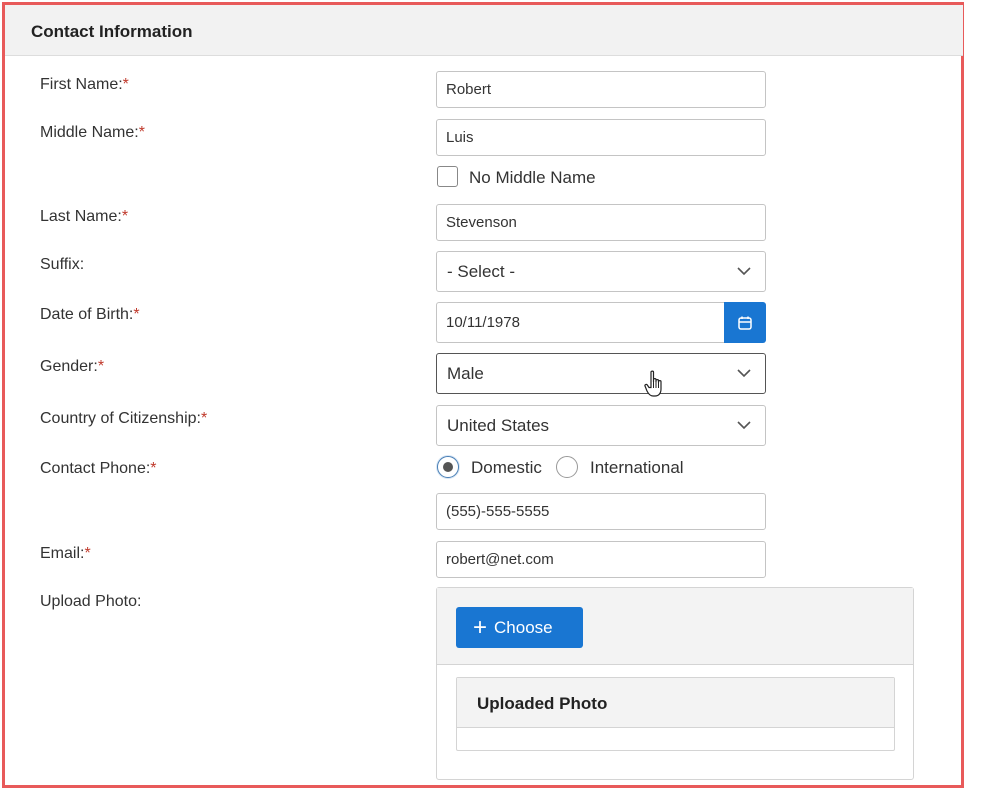 The image size is (981, 793). What do you see at coordinates (523, 627) in the screenshot?
I see `choose-button-label: Choose` at bounding box center [523, 627].